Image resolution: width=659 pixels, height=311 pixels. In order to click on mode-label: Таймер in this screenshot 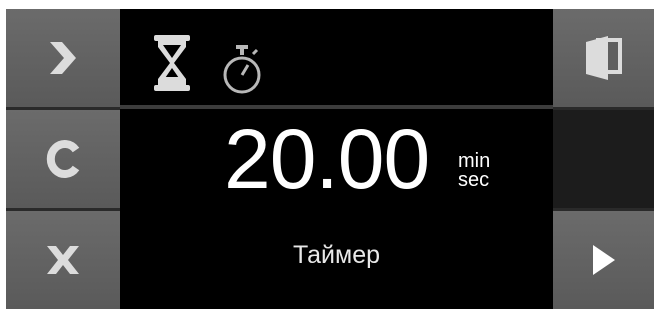, I will do `click(336, 255)`.